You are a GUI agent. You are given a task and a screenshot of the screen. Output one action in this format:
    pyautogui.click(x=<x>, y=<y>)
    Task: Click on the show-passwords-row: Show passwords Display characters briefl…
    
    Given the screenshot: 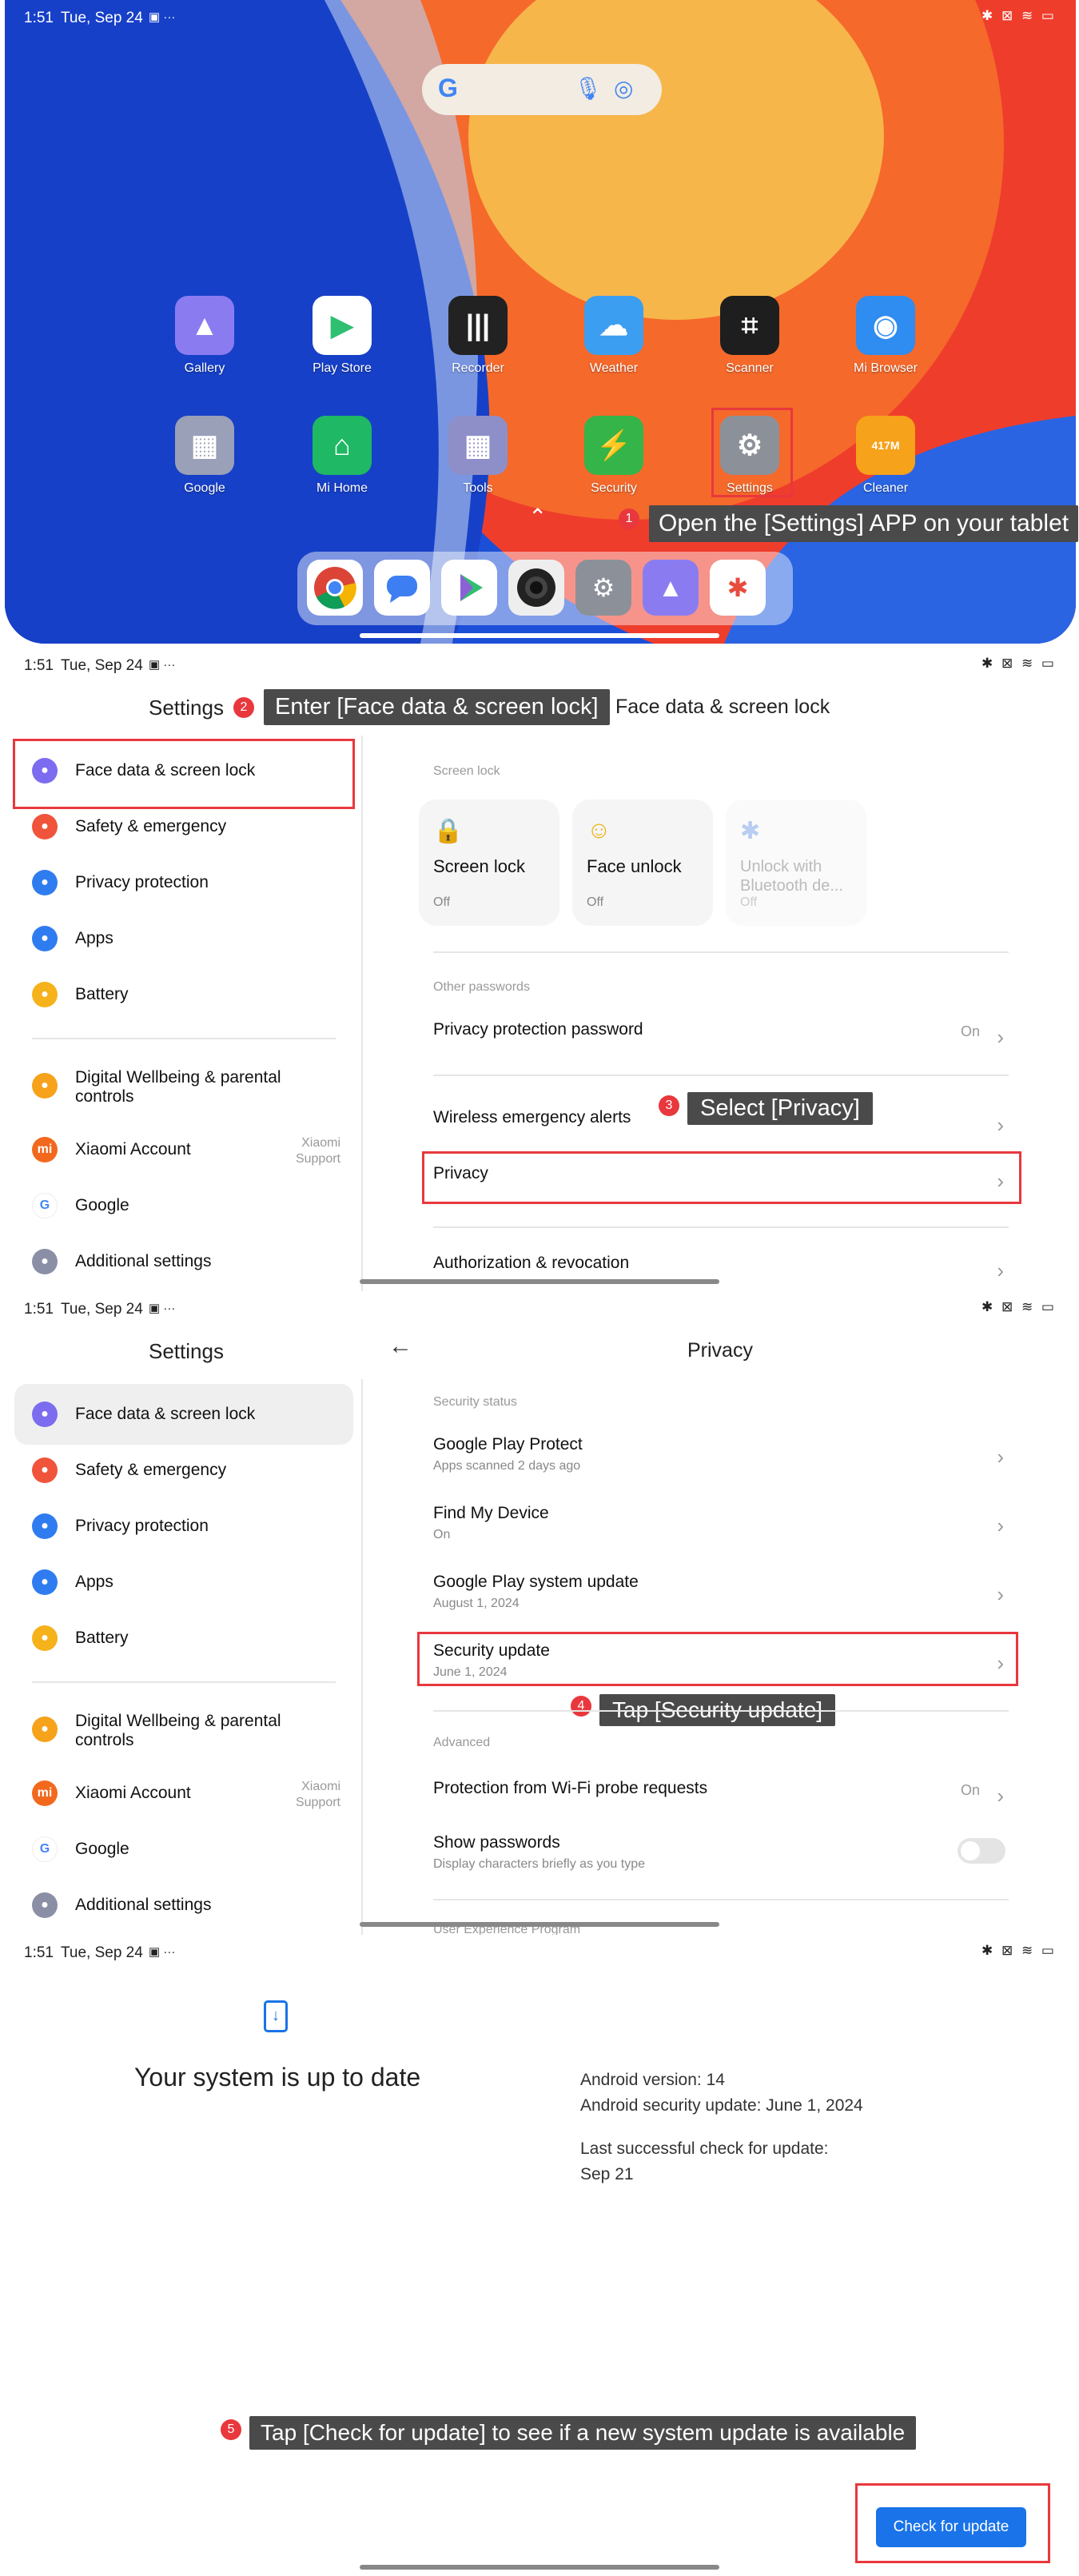 What is the action you would take?
    pyautogui.click(x=721, y=1852)
    